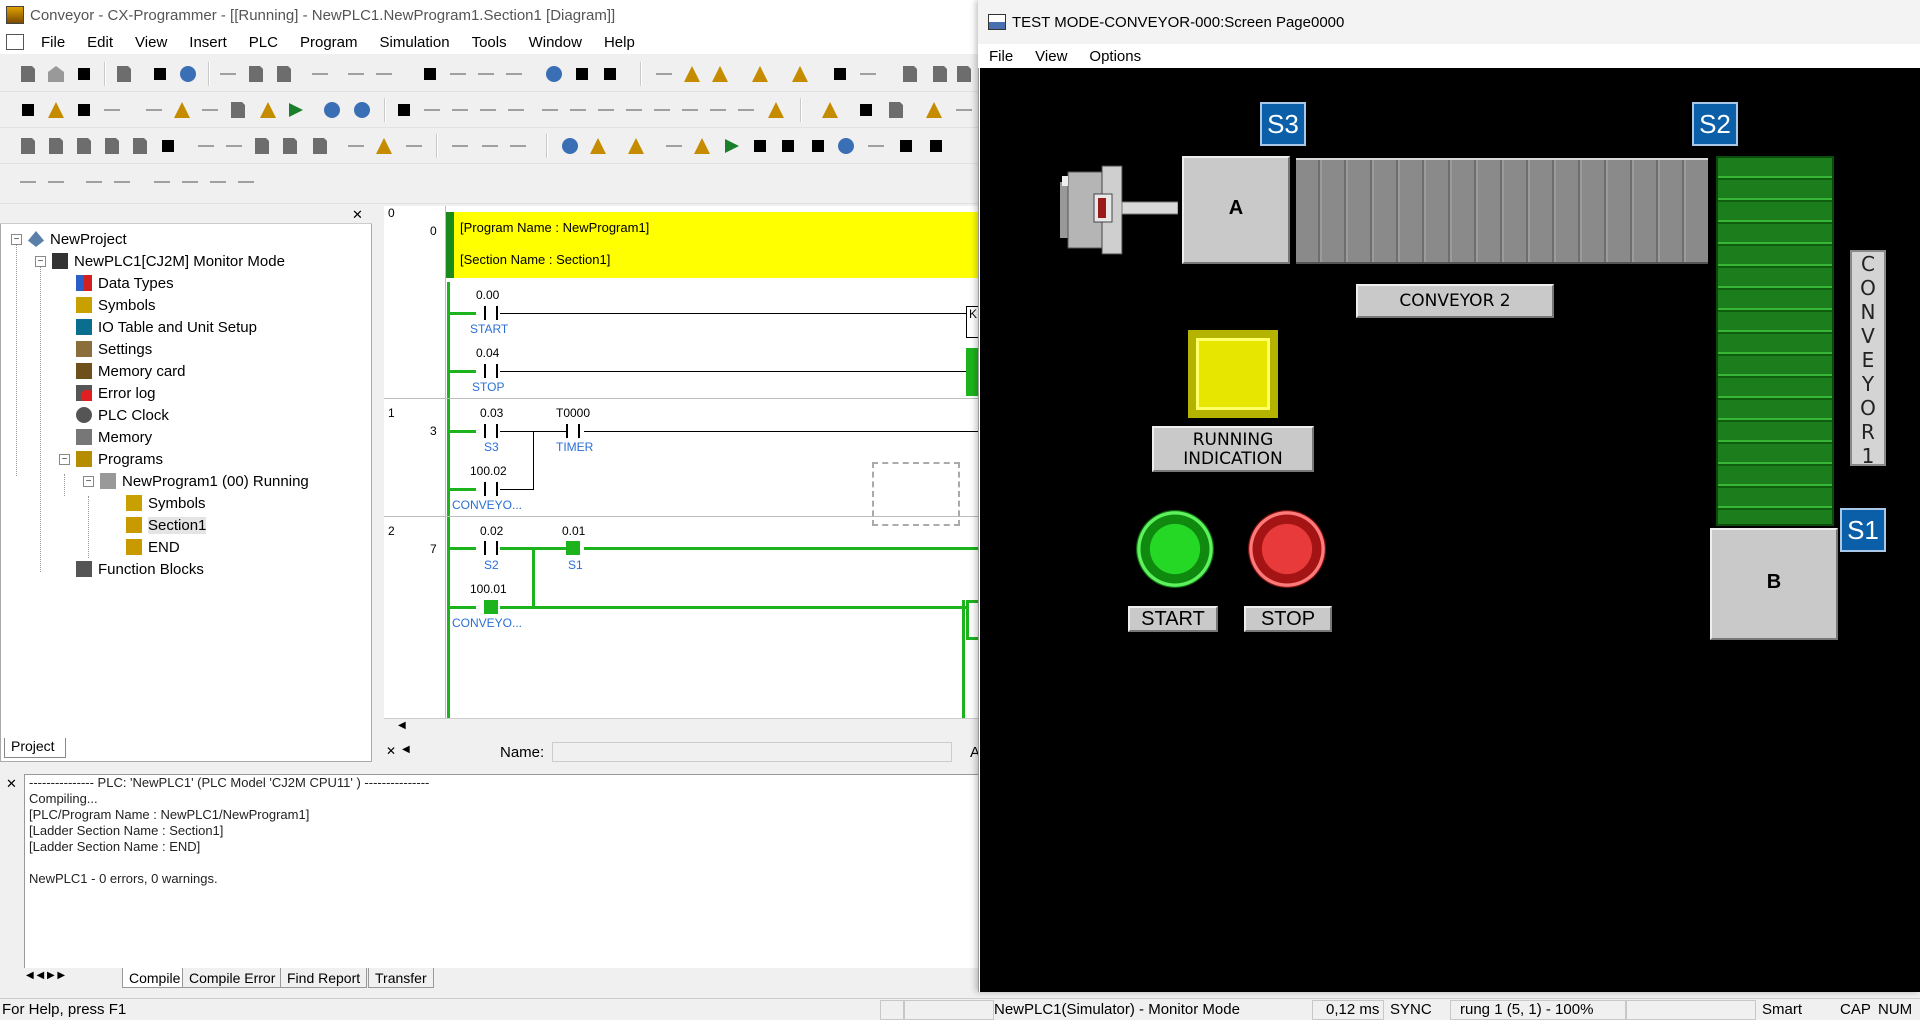  What do you see at coordinates (619, 42) in the screenshot?
I see `menu-help: Help` at bounding box center [619, 42].